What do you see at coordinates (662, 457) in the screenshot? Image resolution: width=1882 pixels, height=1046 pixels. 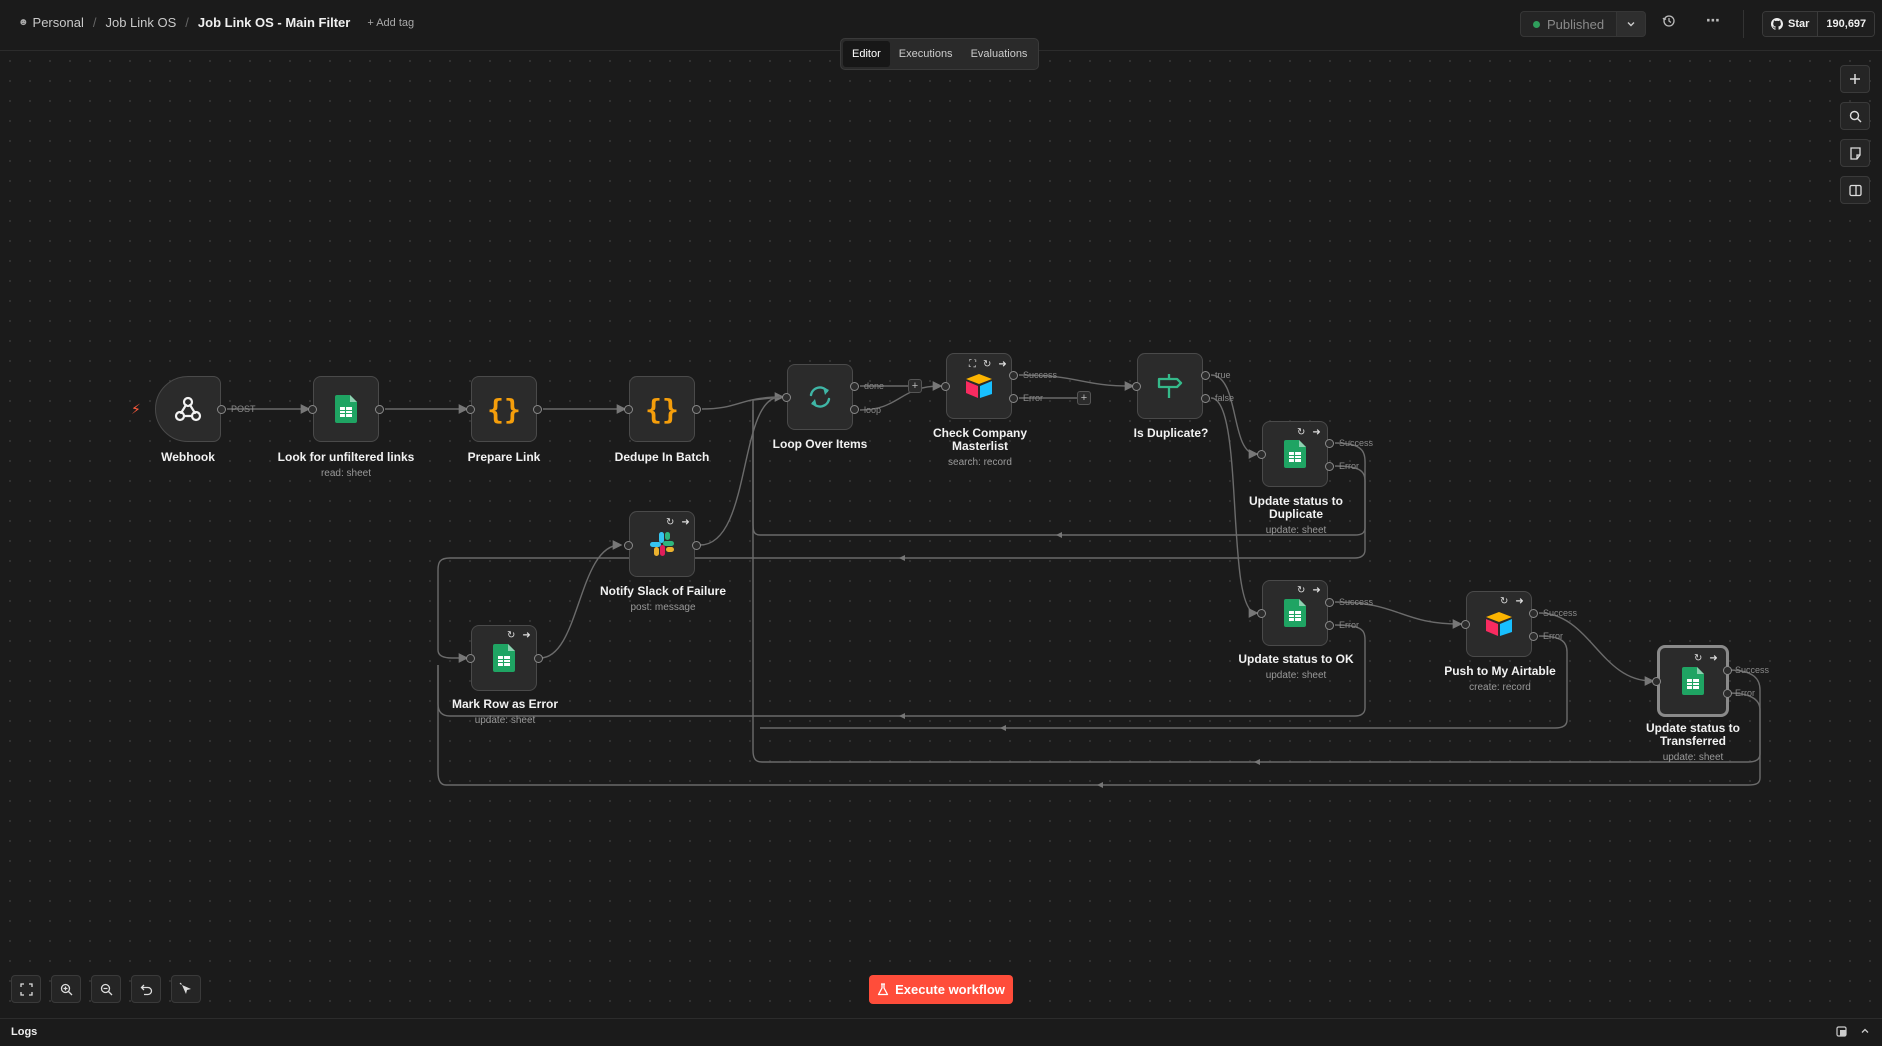 I see `node-title: Dedupe In Batch` at bounding box center [662, 457].